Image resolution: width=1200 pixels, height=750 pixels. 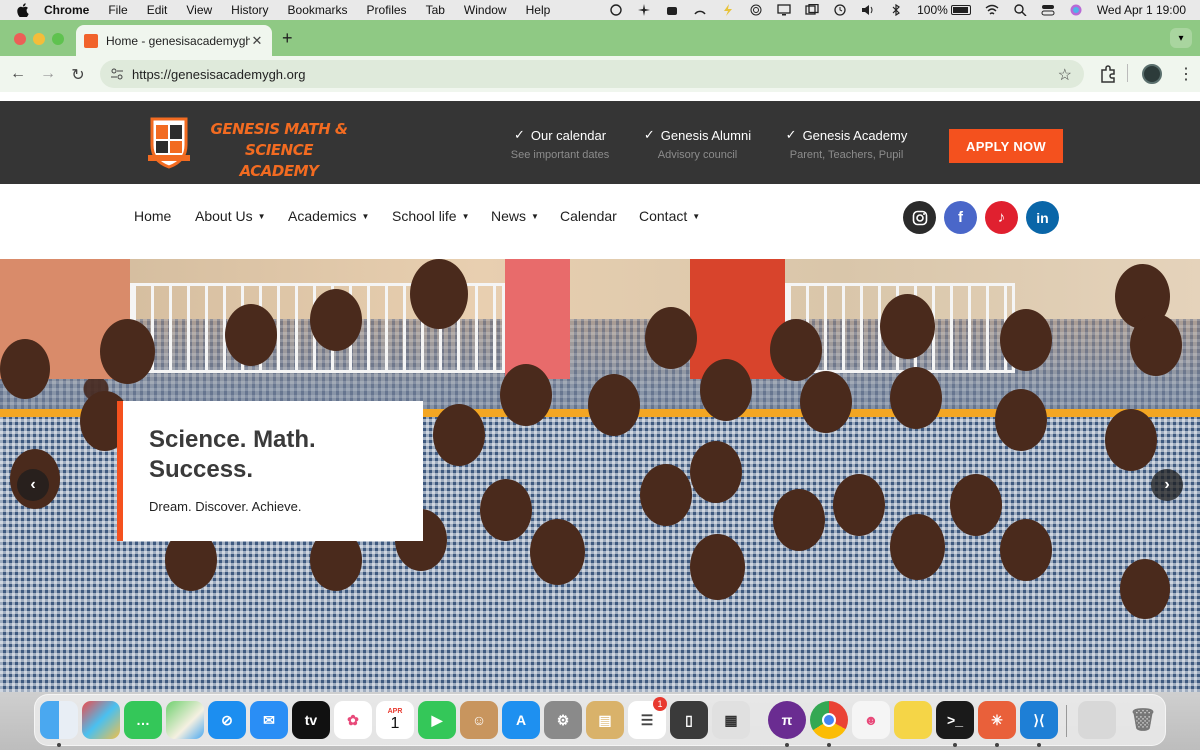 I want to click on nav-calendar: Calendar, so click(x=588, y=216).